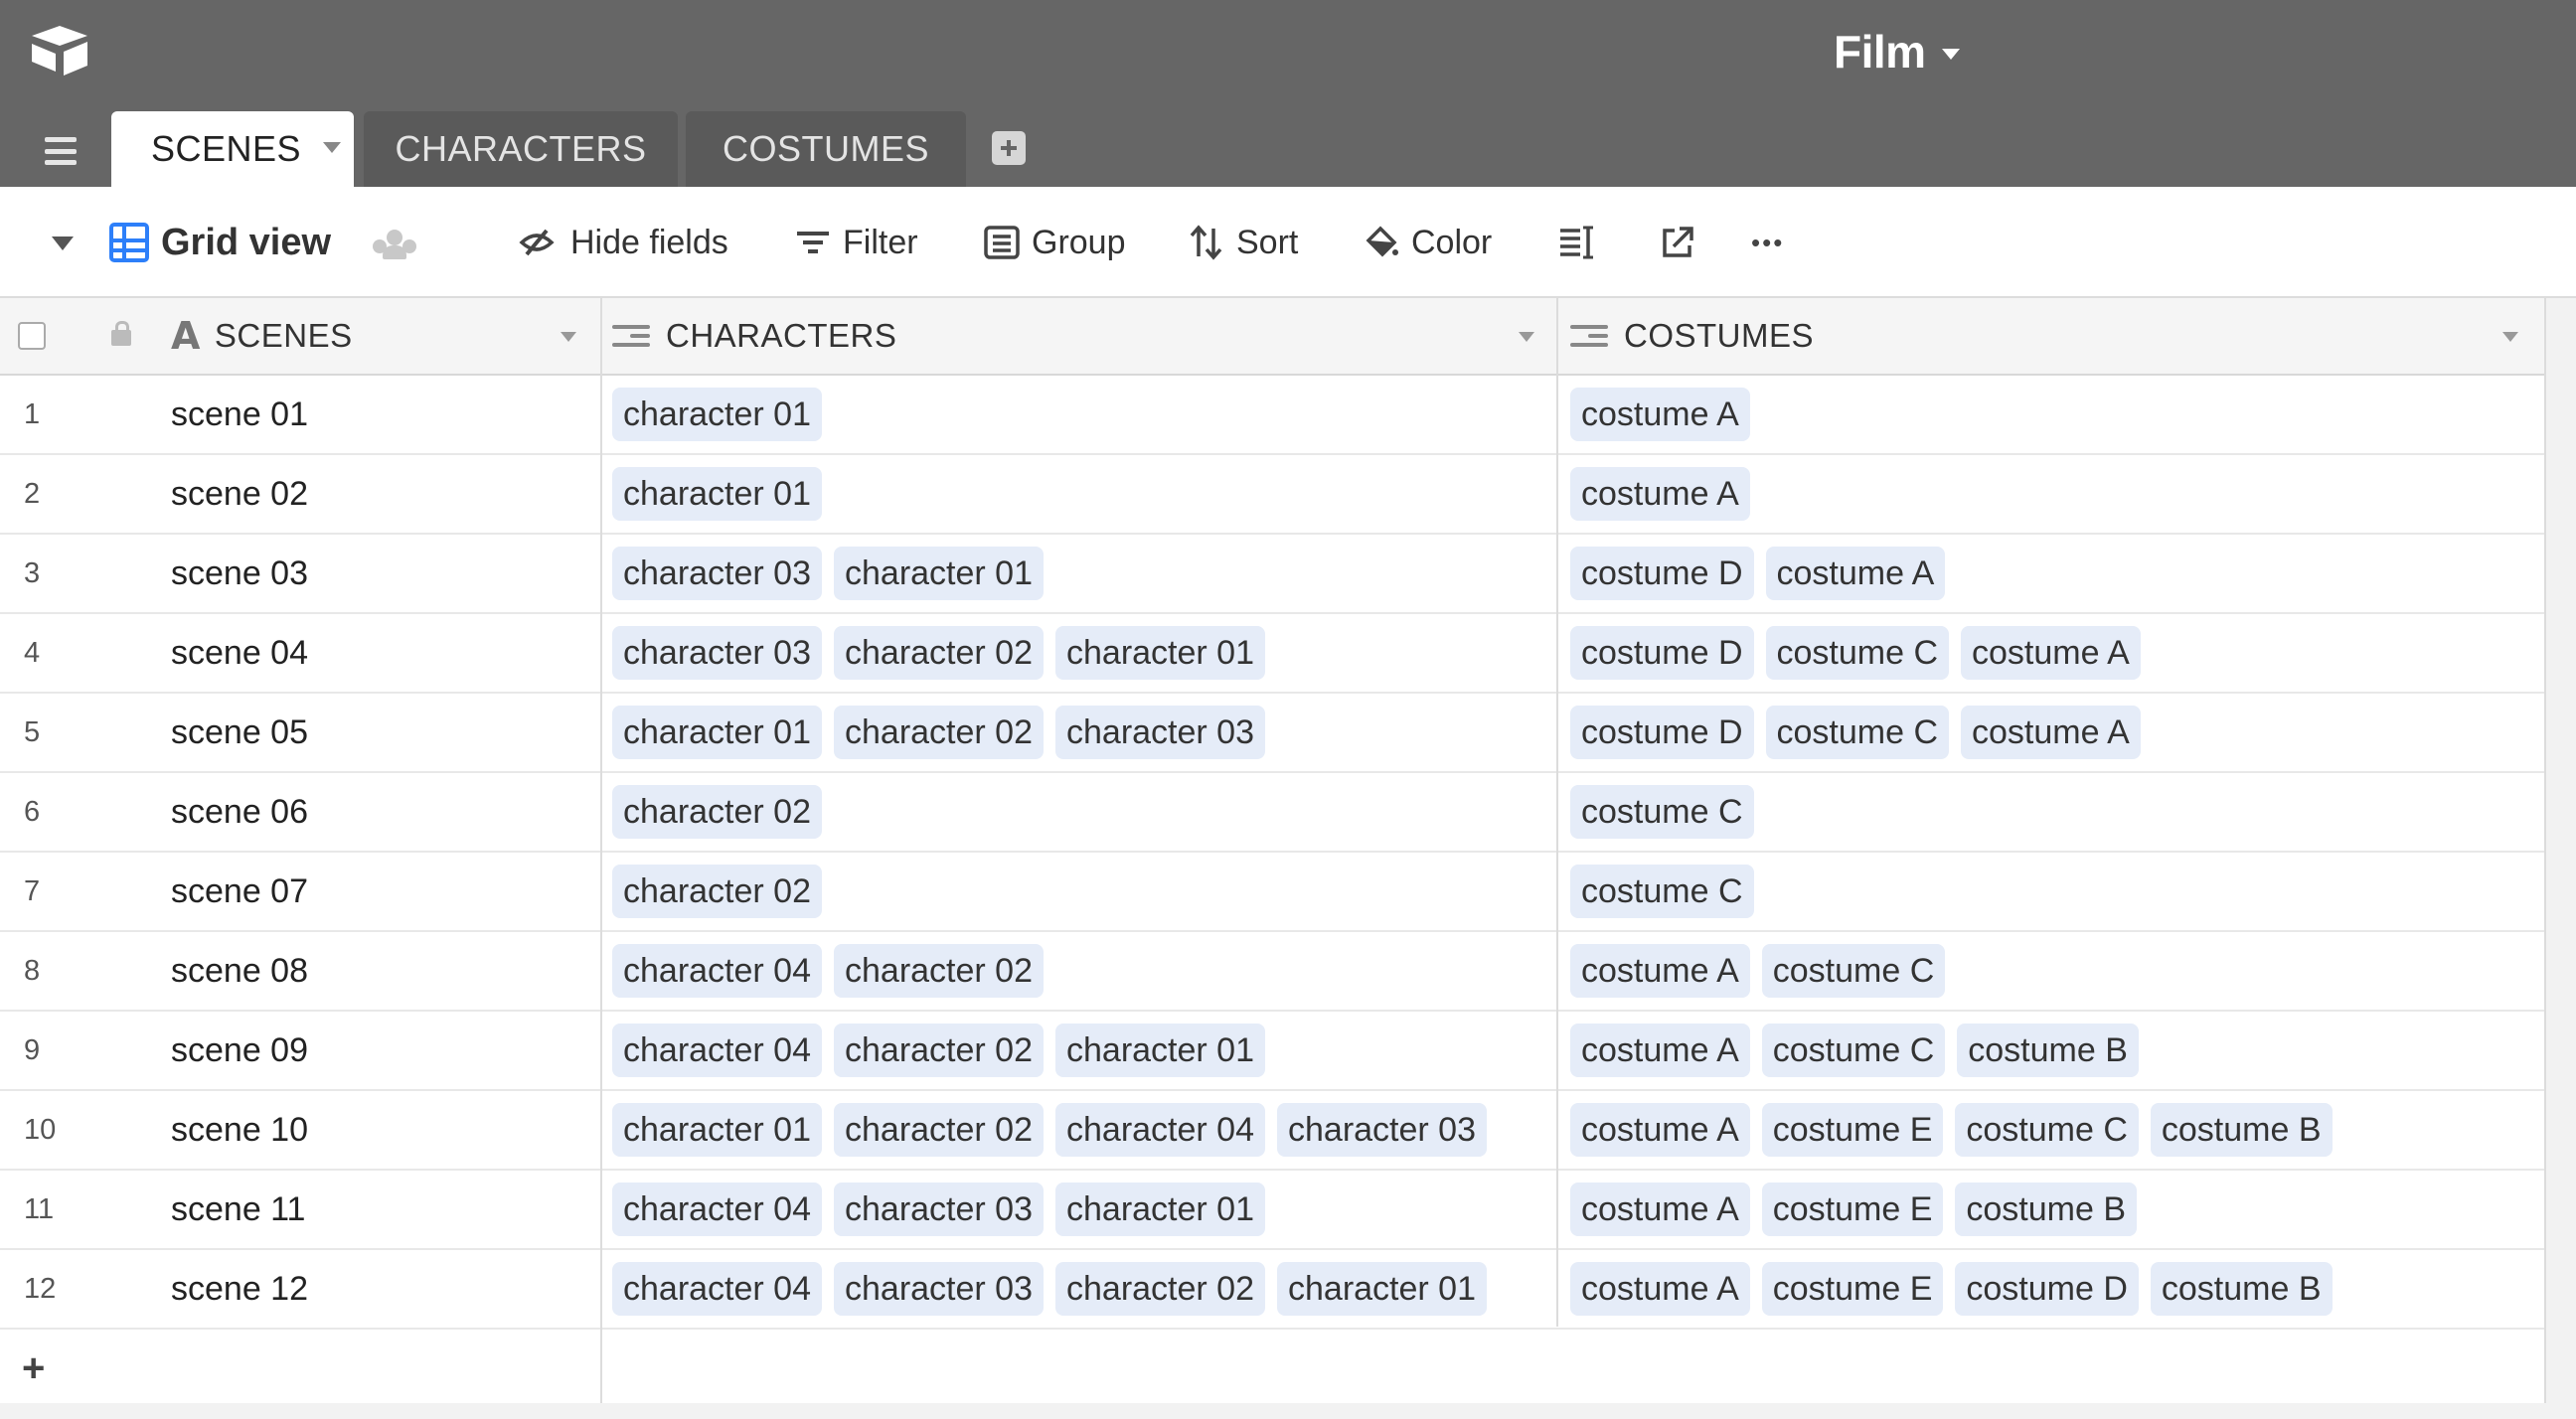  Describe the element at coordinates (232, 149) in the screenshot. I see `tab-scenes: SCENES` at that location.